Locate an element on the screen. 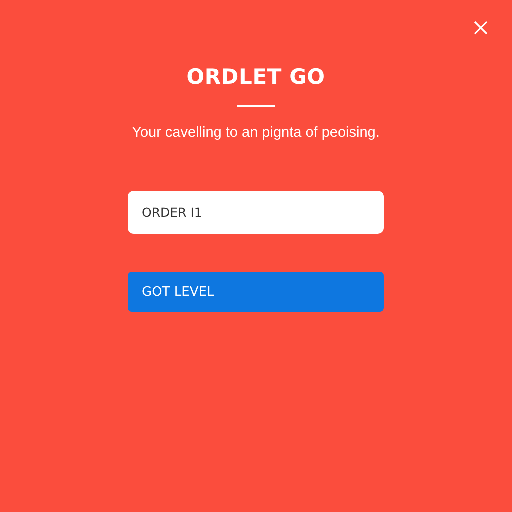 Image resolution: width=512 pixels, height=512 pixels. dialog-title: ORDLET GO is located at coordinates (256, 77).